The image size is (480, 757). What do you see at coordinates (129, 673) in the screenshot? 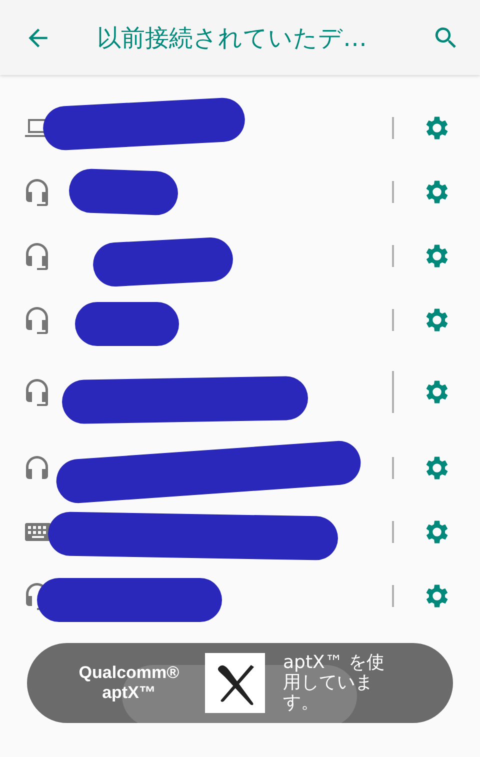
I see `brand-name: Qualcomm®` at bounding box center [129, 673].